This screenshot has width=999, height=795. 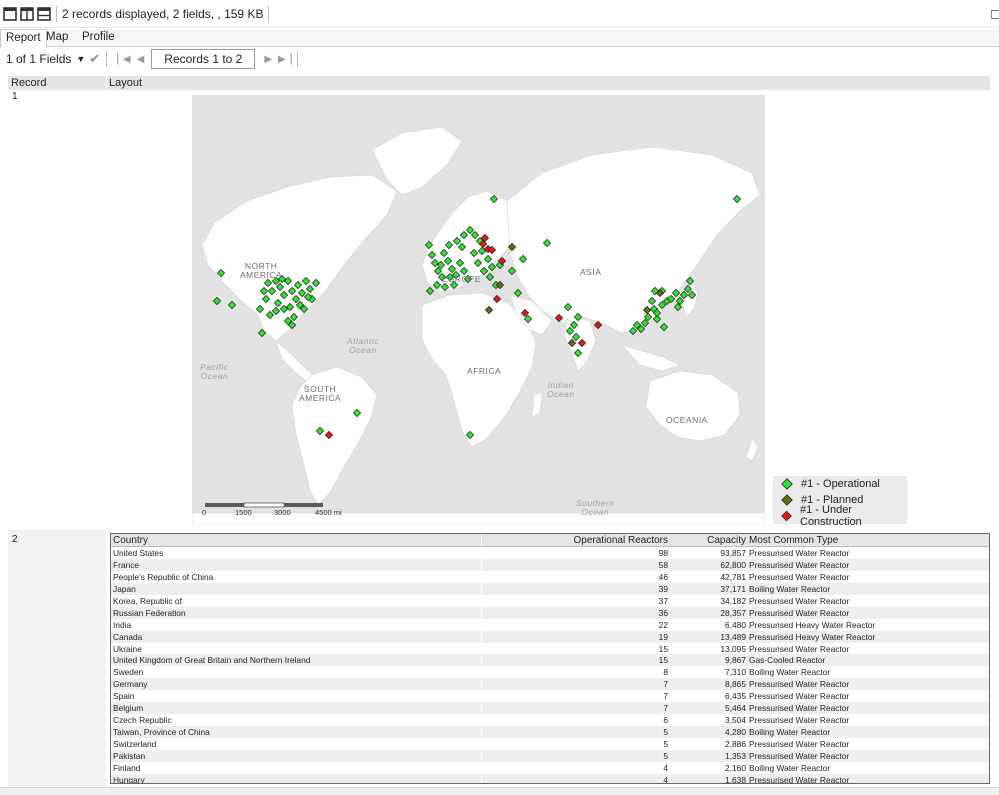 I want to click on cell-country: Czech Republic, so click(x=142, y=720).